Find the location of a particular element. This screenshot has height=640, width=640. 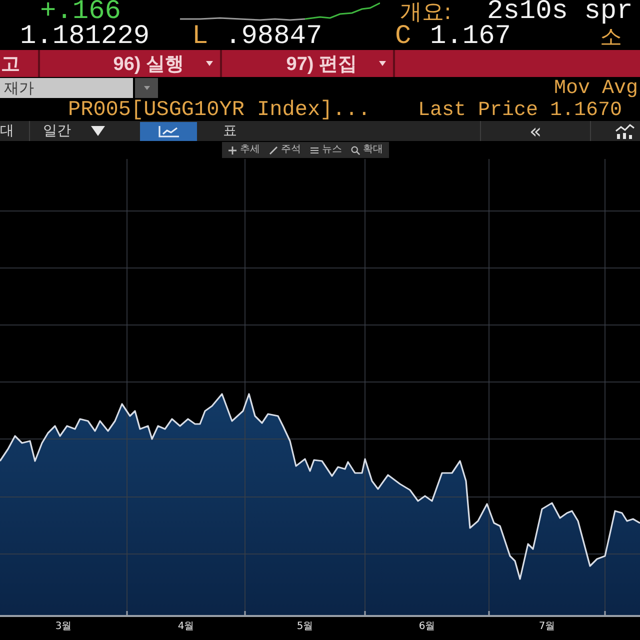

summary-value: 2s10s spr is located at coordinates (560, 12).